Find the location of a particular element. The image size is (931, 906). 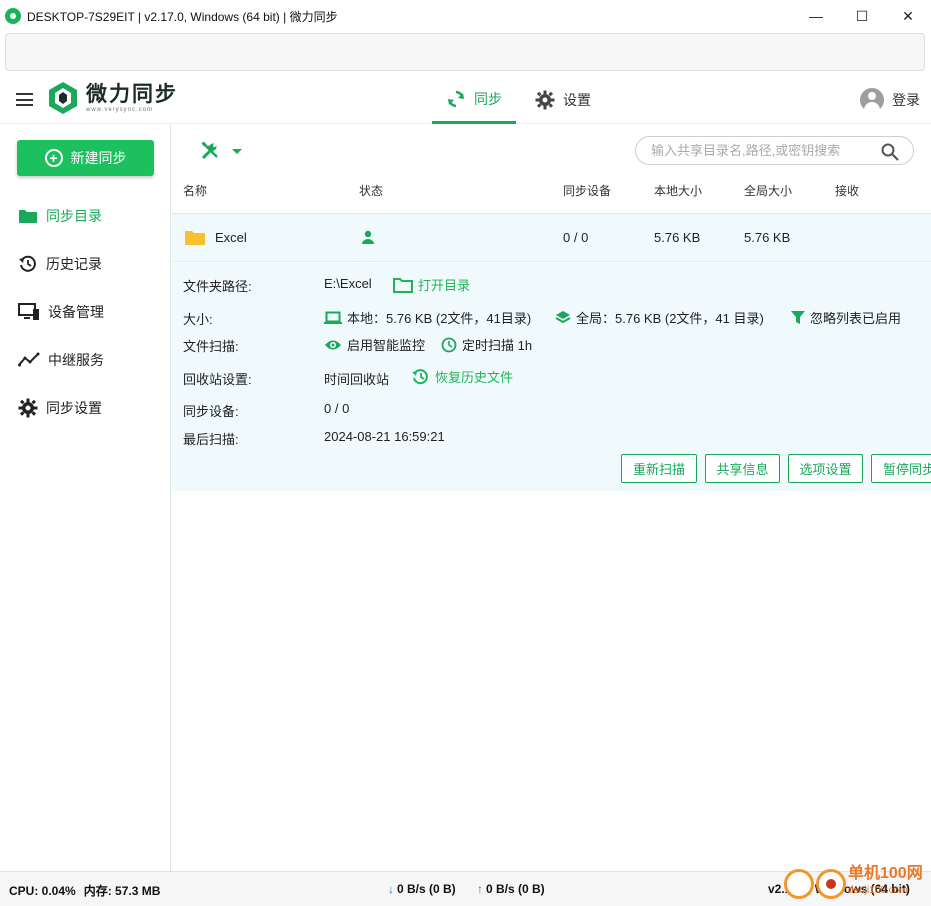

share-info-button: 共享信息 is located at coordinates (742, 468).